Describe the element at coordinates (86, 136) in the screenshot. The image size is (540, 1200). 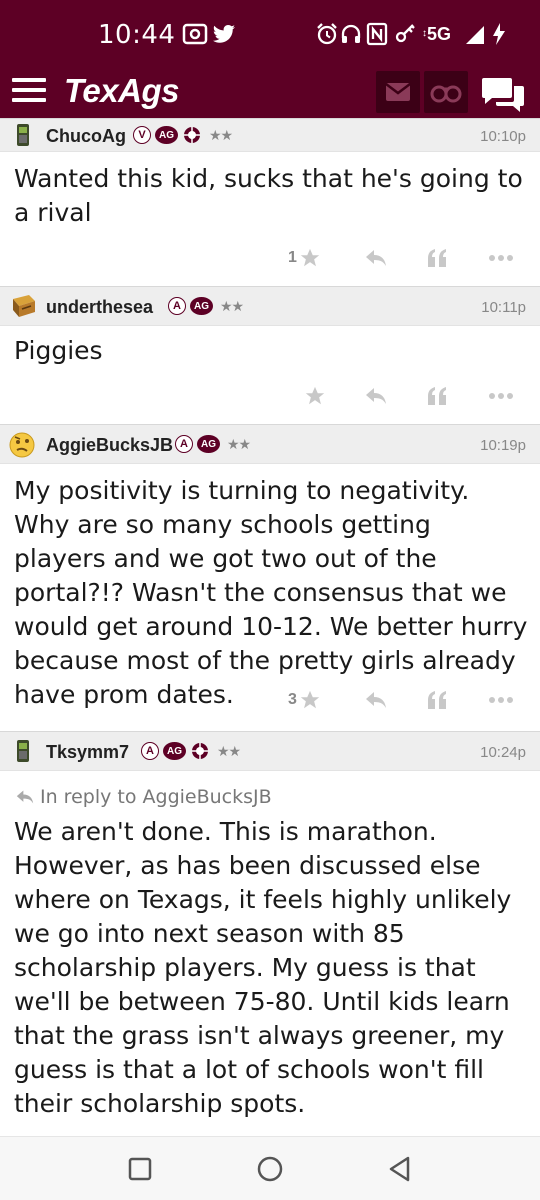
I see `post-username: ChucoAg` at that location.